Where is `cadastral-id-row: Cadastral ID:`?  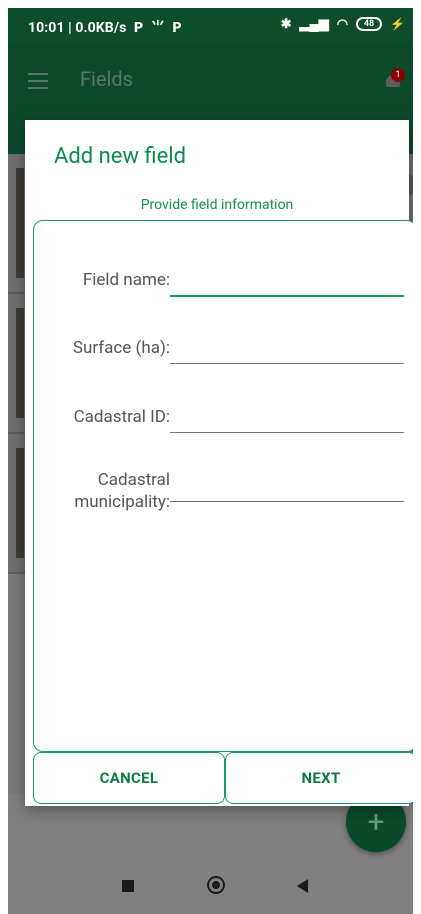 cadastral-id-row: Cadastral ID: is located at coordinates (223, 420).